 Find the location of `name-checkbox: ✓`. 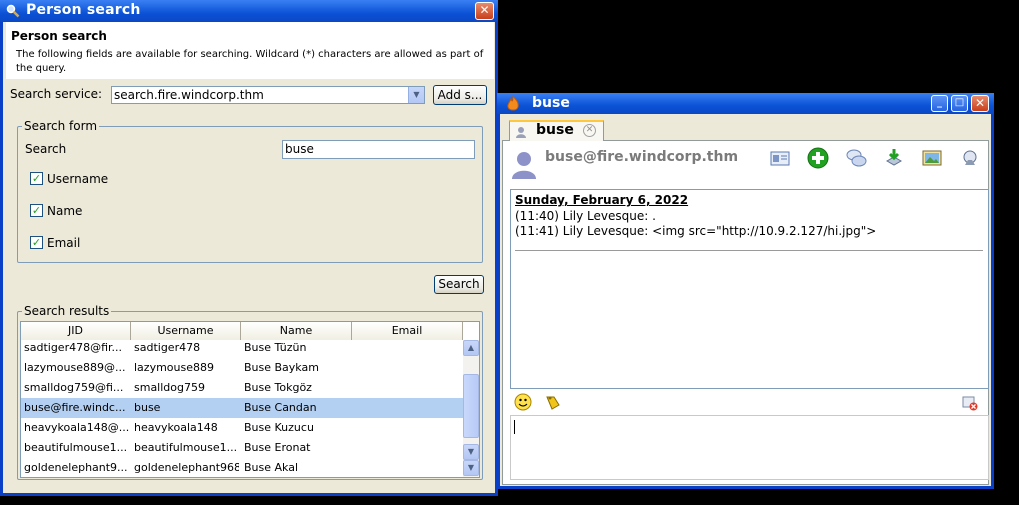

name-checkbox: ✓ is located at coordinates (36, 210).